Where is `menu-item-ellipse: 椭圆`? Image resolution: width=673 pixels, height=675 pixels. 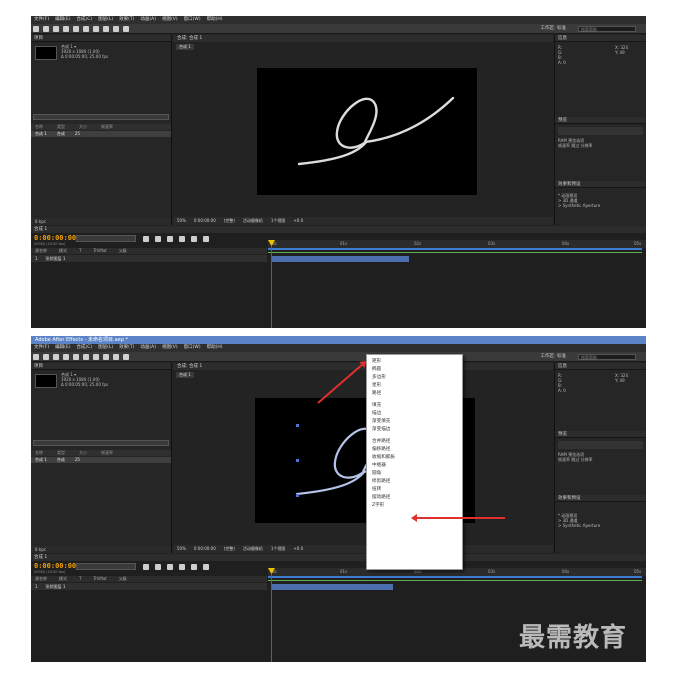 menu-item-ellipse: 椭圆 is located at coordinates (376, 370).